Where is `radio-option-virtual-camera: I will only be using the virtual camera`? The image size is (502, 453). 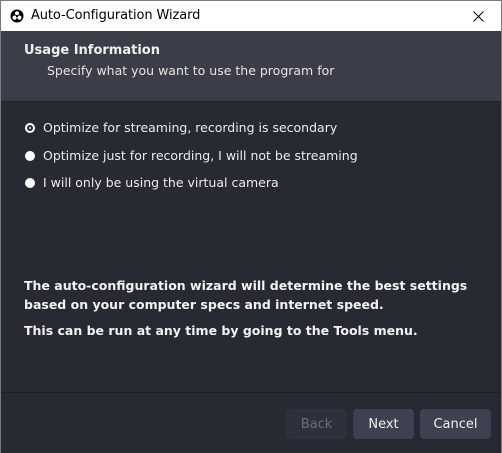
radio-option-virtual-camera: I will only be using the virtual camera is located at coordinates (152, 182).